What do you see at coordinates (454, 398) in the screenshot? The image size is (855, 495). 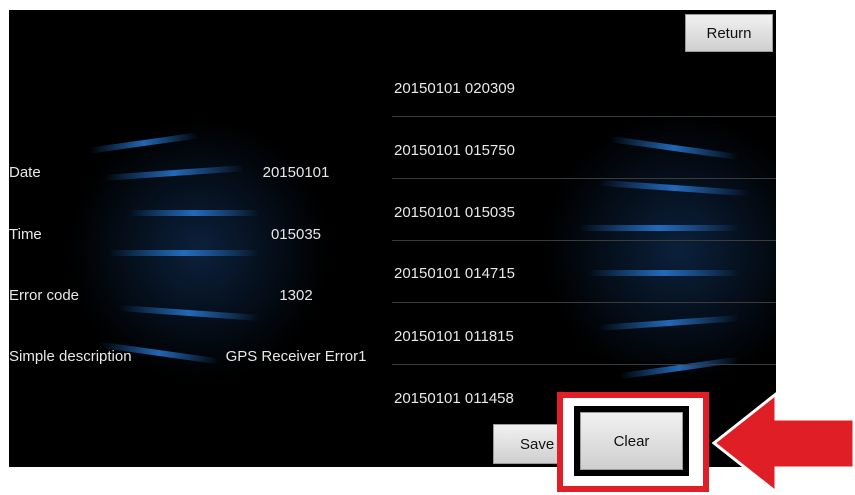 I see `history-item: 20150101 011458` at bounding box center [454, 398].